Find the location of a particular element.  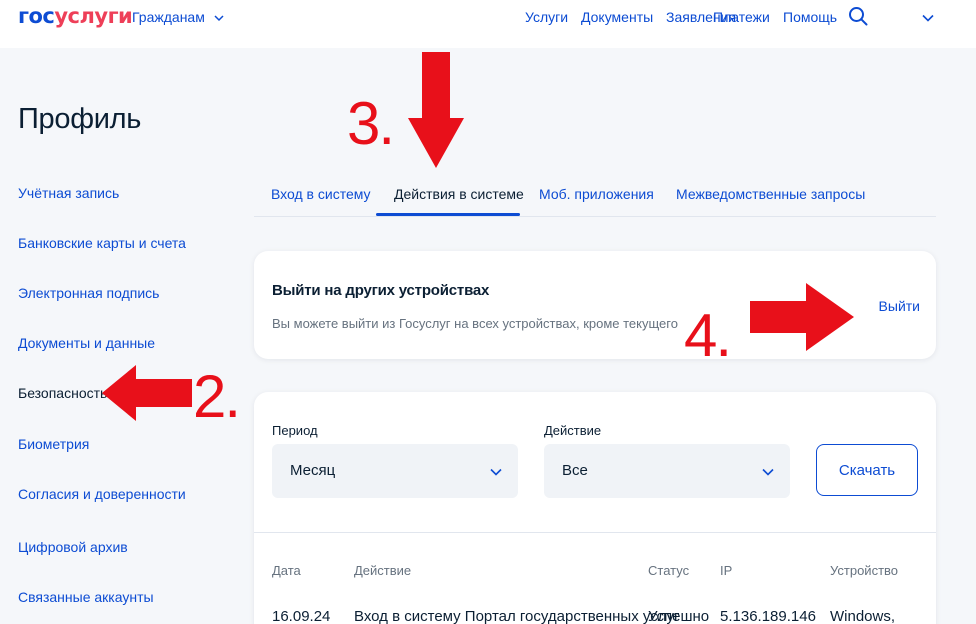

tab-actions: Действия в системе is located at coordinates (459, 194).